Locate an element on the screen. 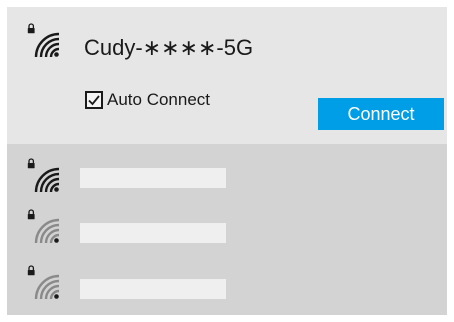  network-ssid: Cudy-∗∗∗∗-5G is located at coordinates (169, 47).